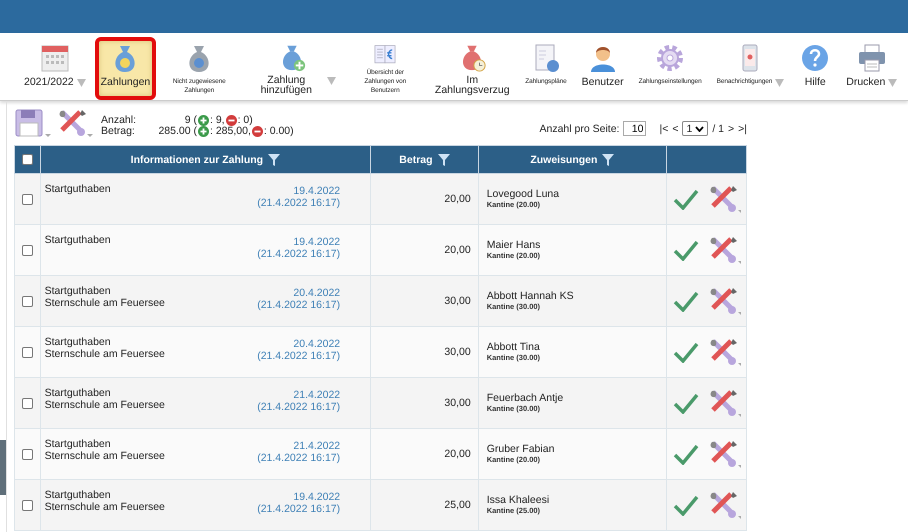 The width and height of the screenshot is (908, 532). What do you see at coordinates (699, 129) in the screenshot?
I see `chevron-down-icon` at bounding box center [699, 129].